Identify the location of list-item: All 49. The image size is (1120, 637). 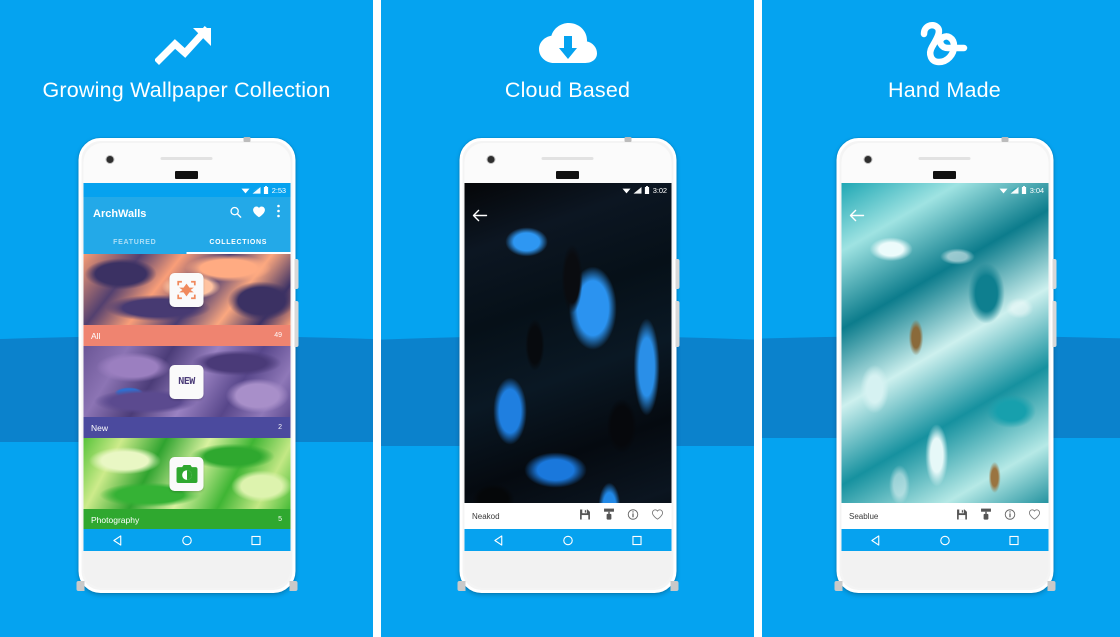
(186, 300).